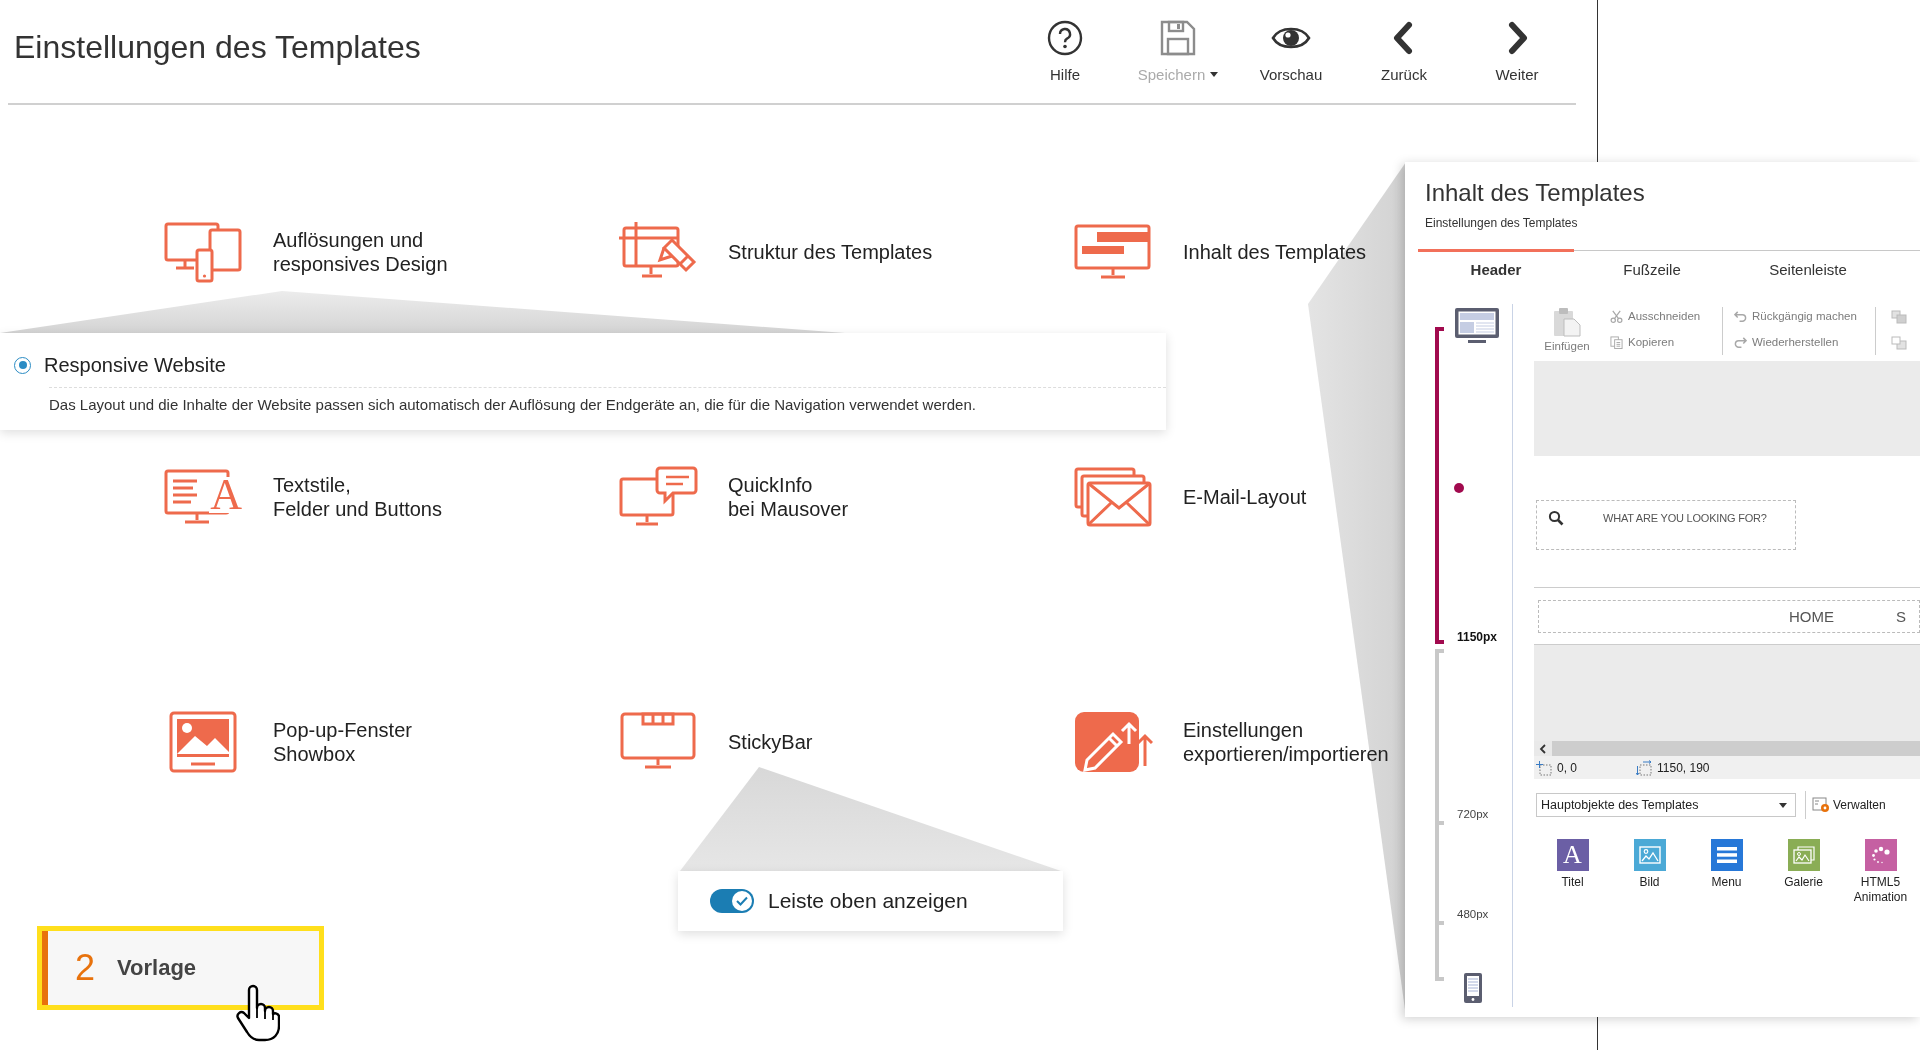 The width and height of the screenshot is (1920, 1050). Describe the element at coordinates (1901, 616) in the screenshot. I see `menu-item: S` at that location.